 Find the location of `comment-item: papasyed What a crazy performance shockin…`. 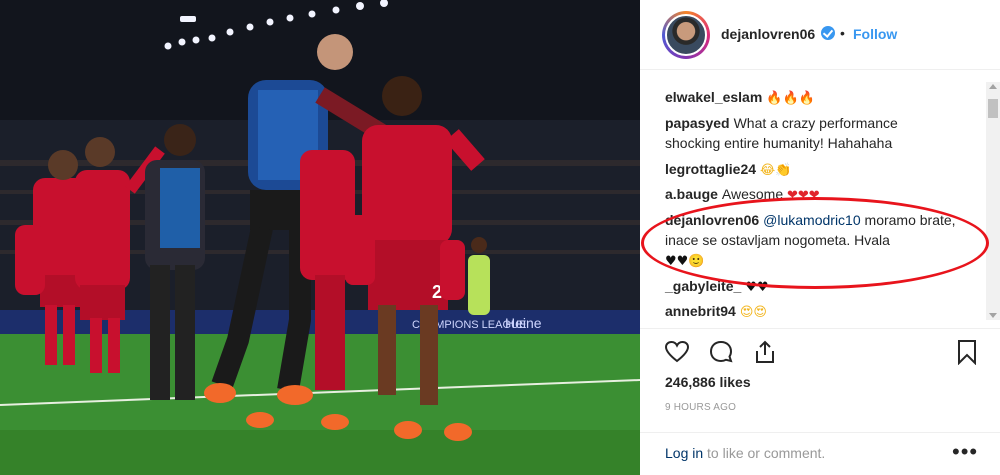

comment-item: papasyed What a crazy performance shockin… is located at coordinates (810, 133).